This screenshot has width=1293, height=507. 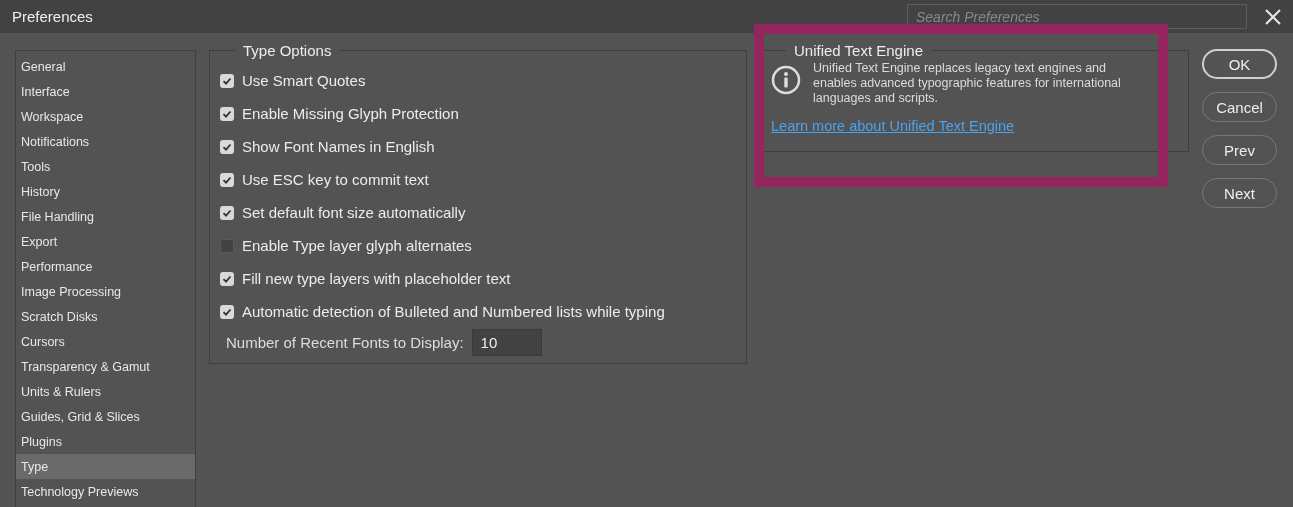 What do you see at coordinates (453, 311) in the screenshot?
I see `option-label: Automatic detection of Bulleted and Numbered lists while typing` at bounding box center [453, 311].